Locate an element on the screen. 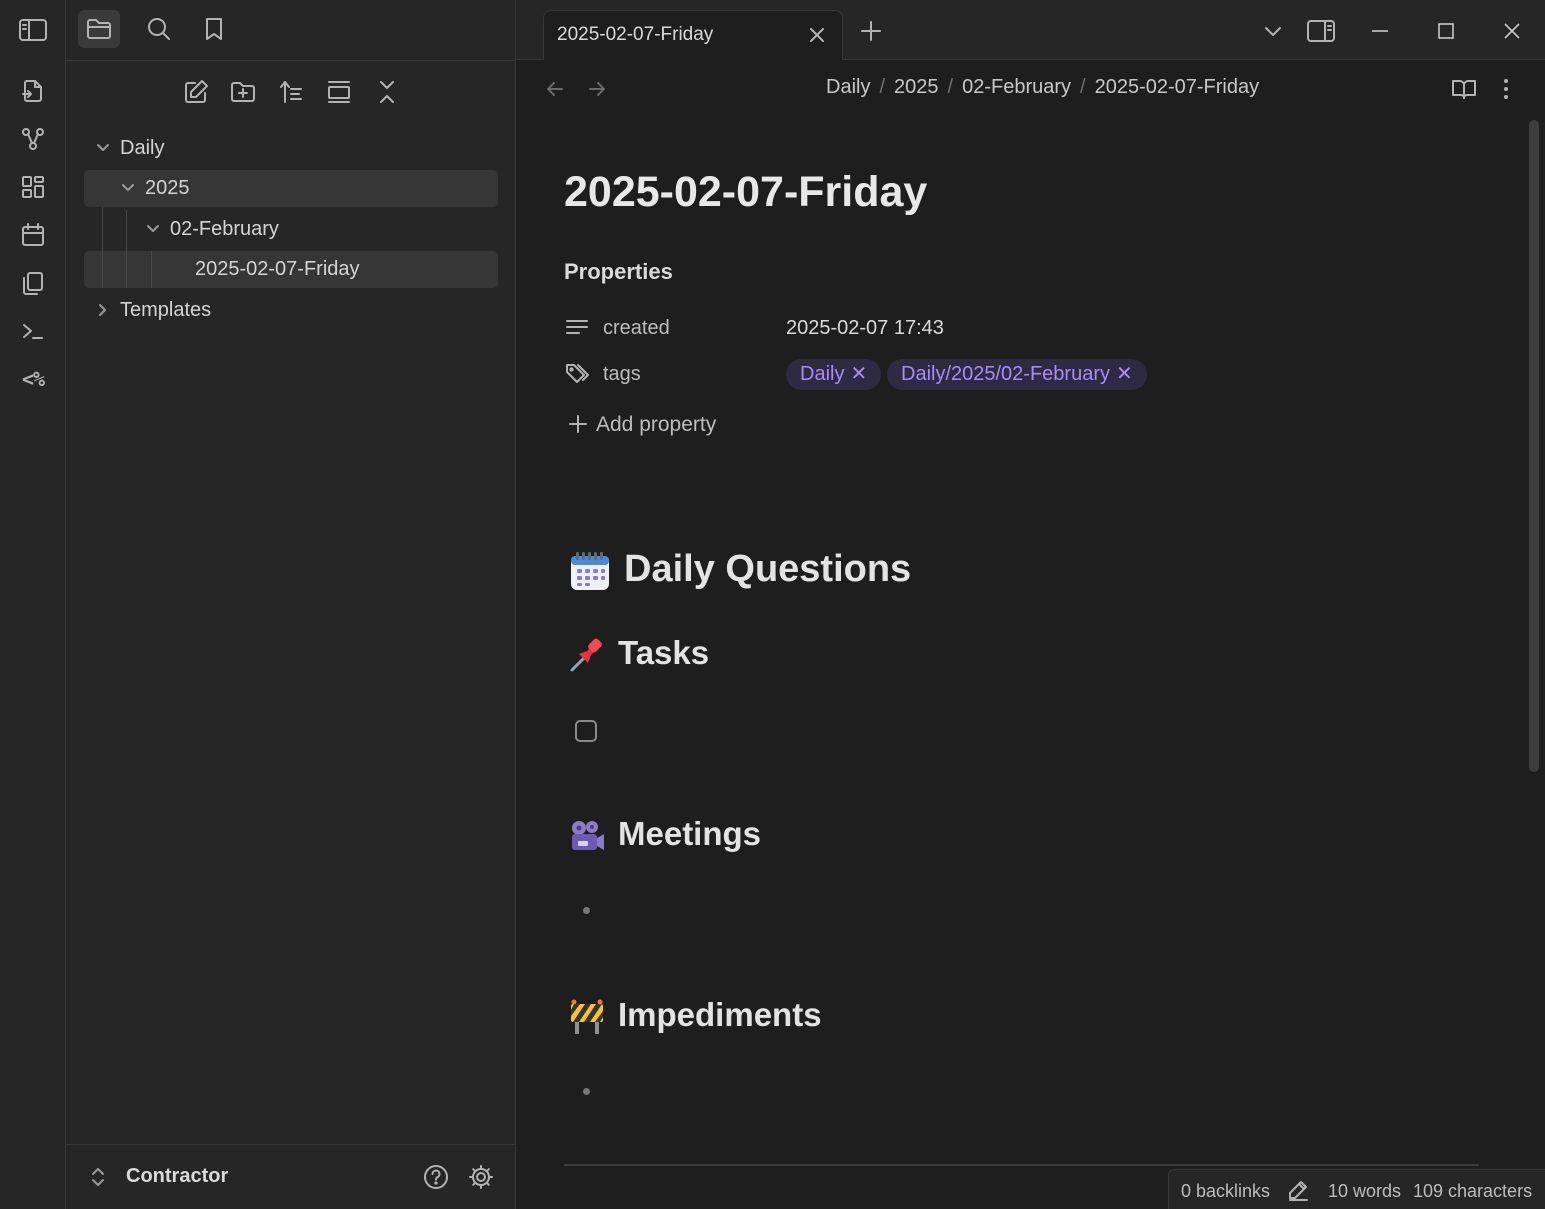  tree-label: 2025-02-07-Friday is located at coordinates (277, 269).